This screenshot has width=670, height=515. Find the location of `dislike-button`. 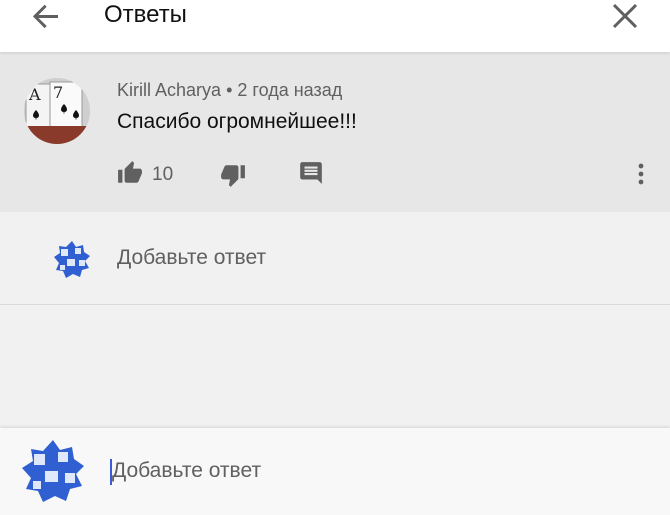

dislike-button is located at coordinates (234, 176).